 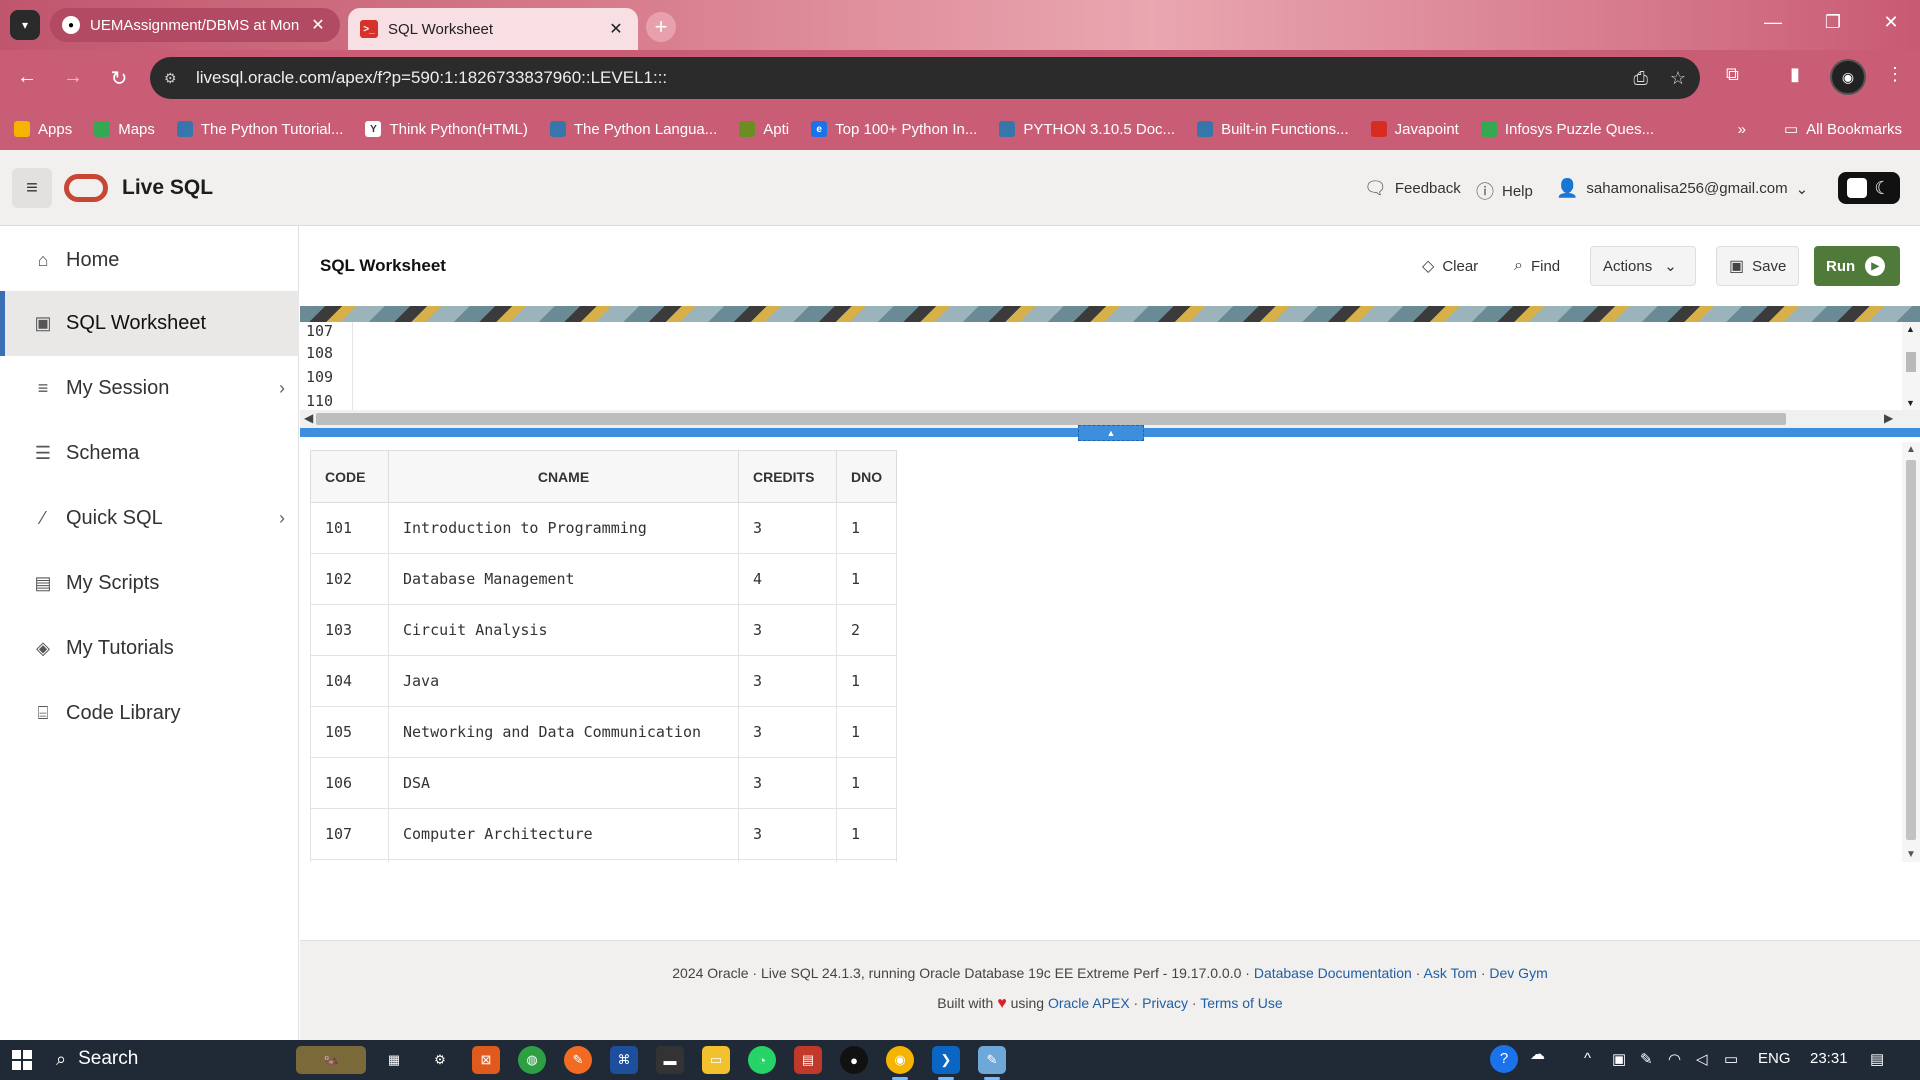 I want to click on help-link: ⓘ Help, so click(x=1504, y=191).